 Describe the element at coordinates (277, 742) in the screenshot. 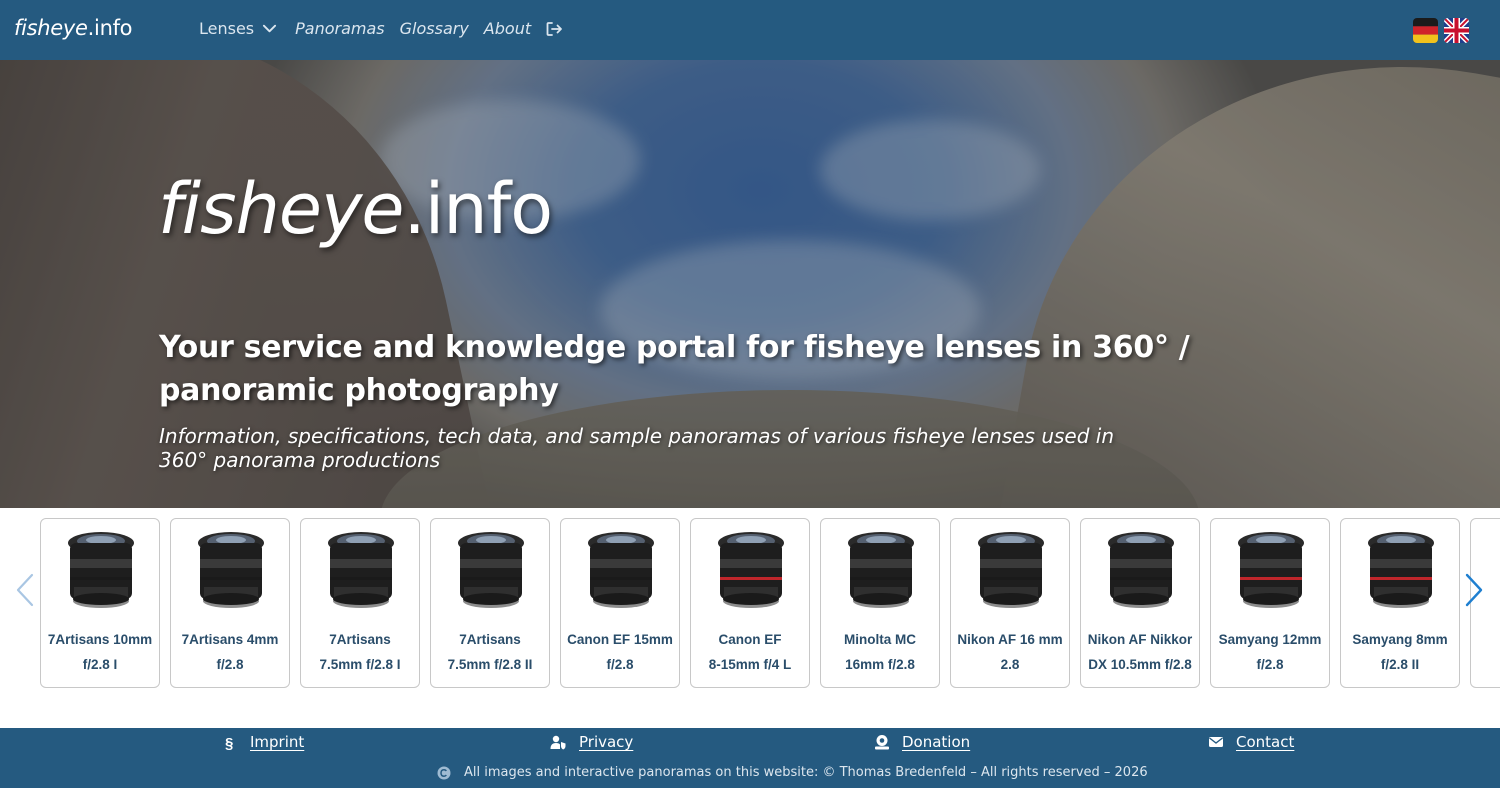

I see `footer-imprint-label: Imprint` at that location.